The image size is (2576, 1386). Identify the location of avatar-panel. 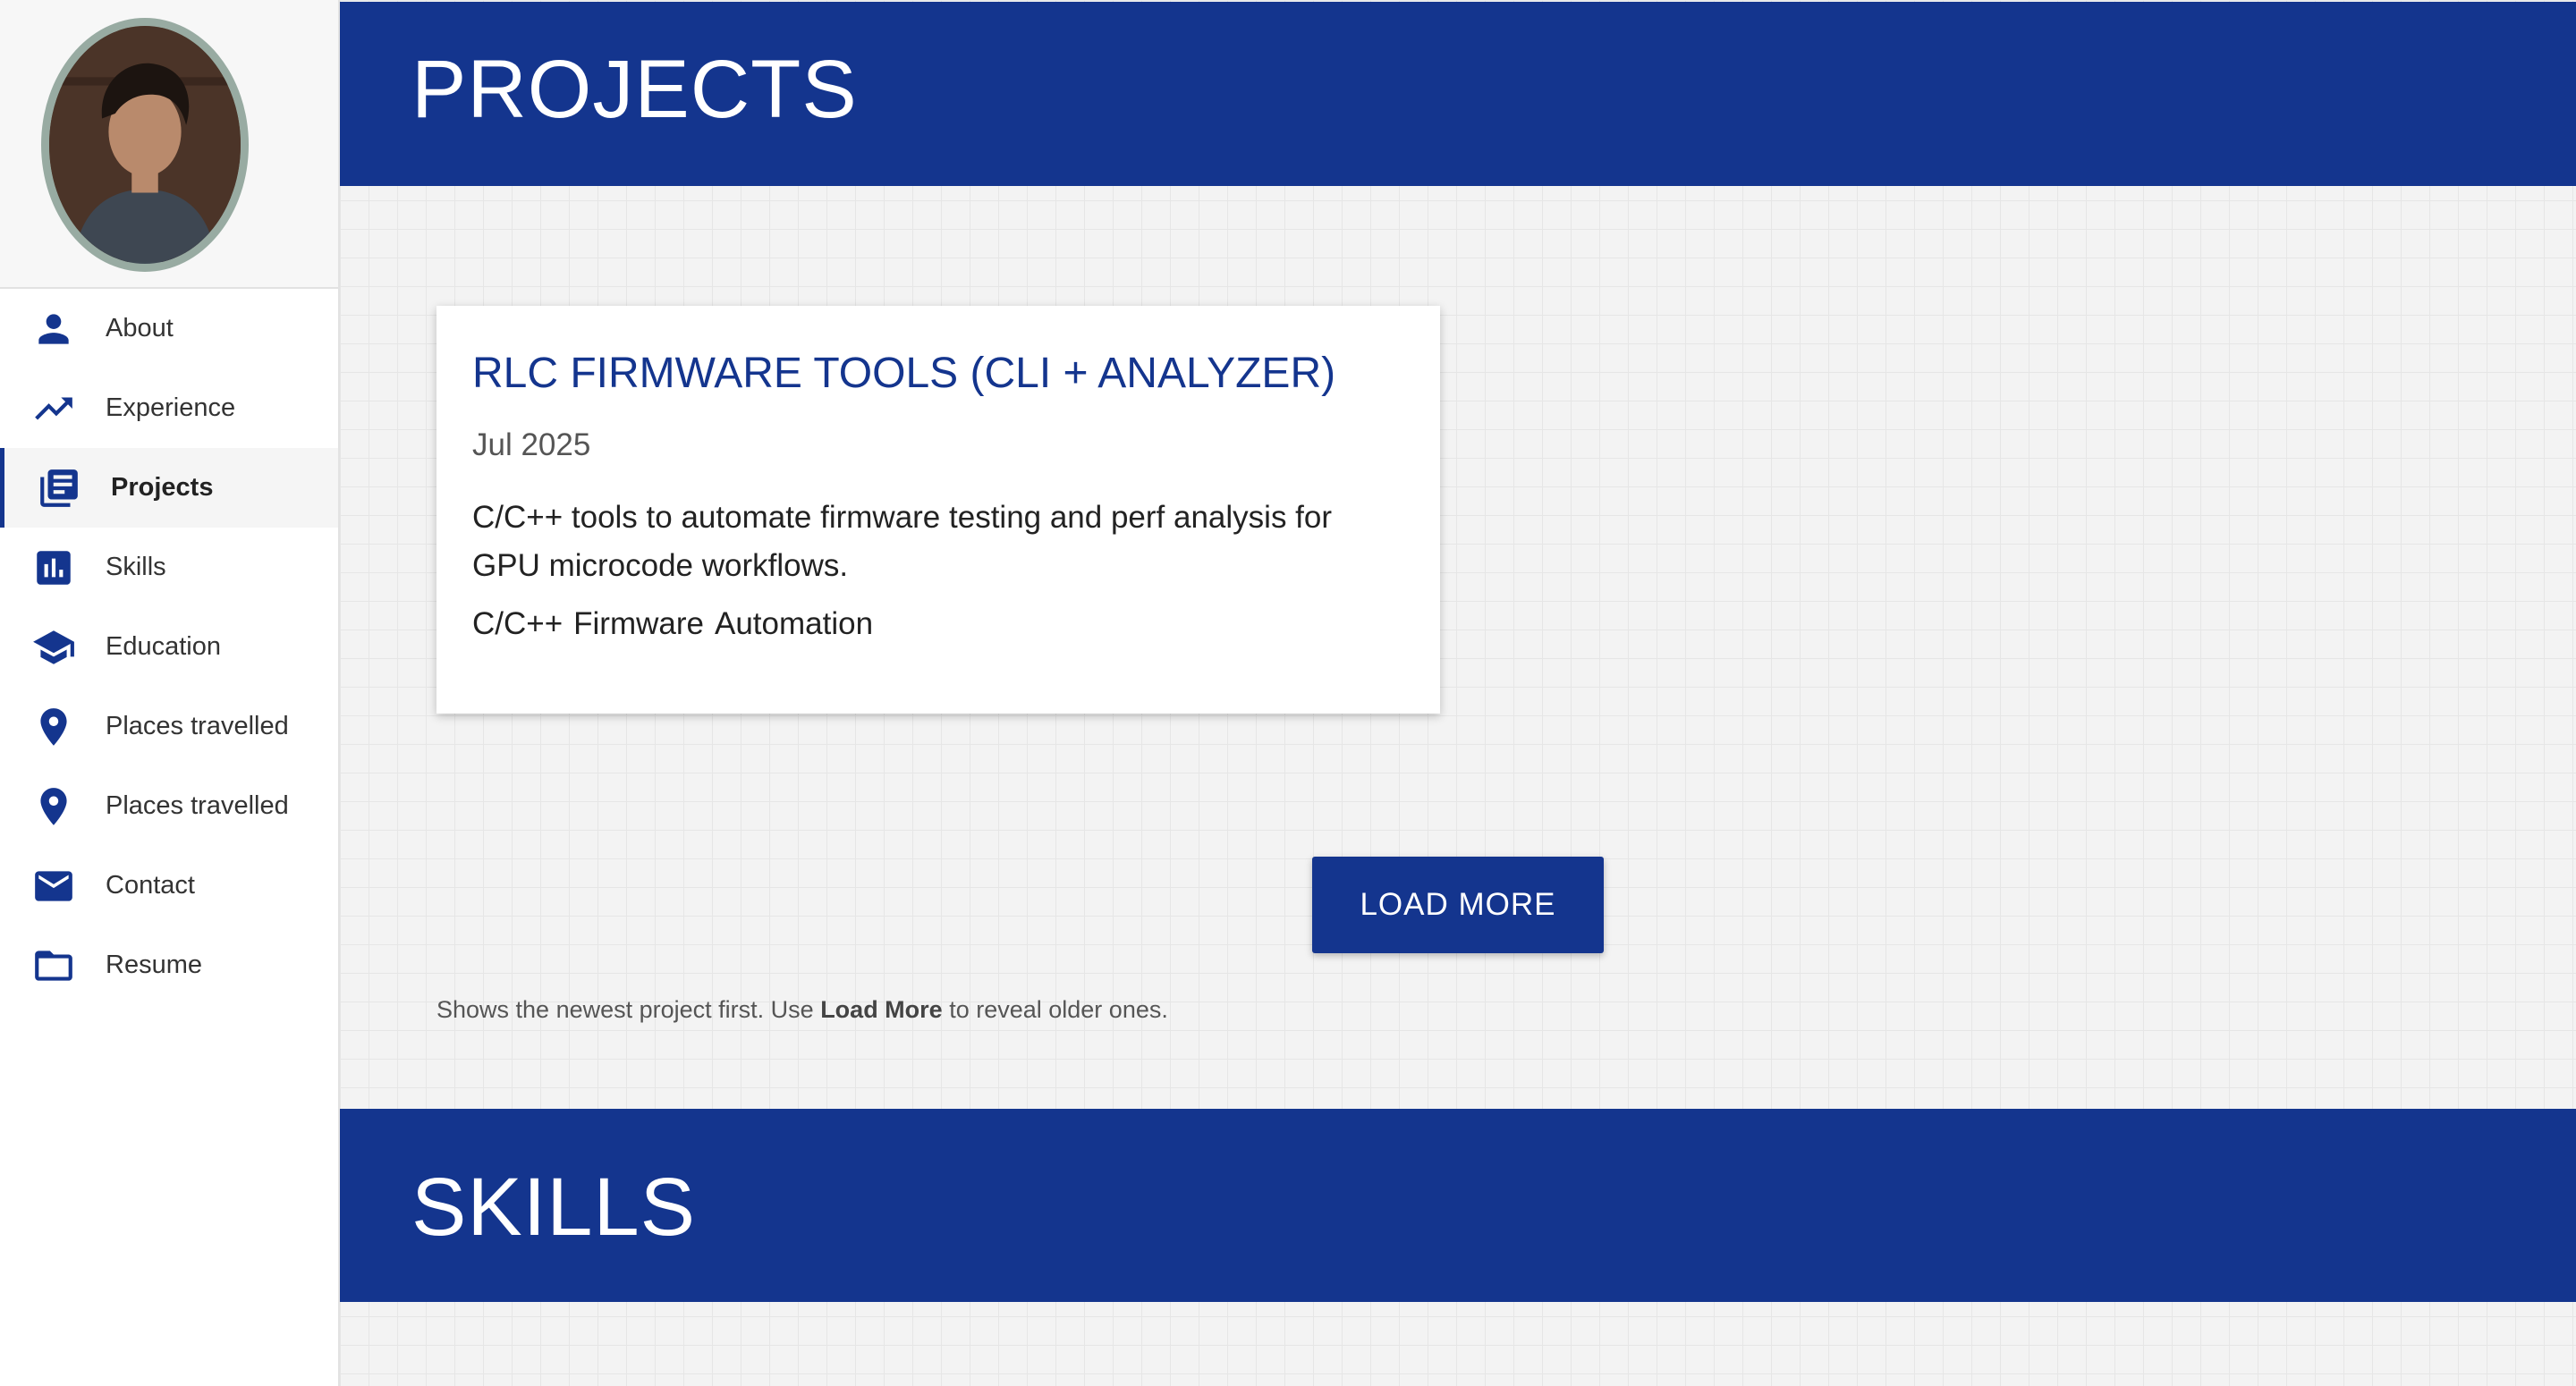
(169, 144).